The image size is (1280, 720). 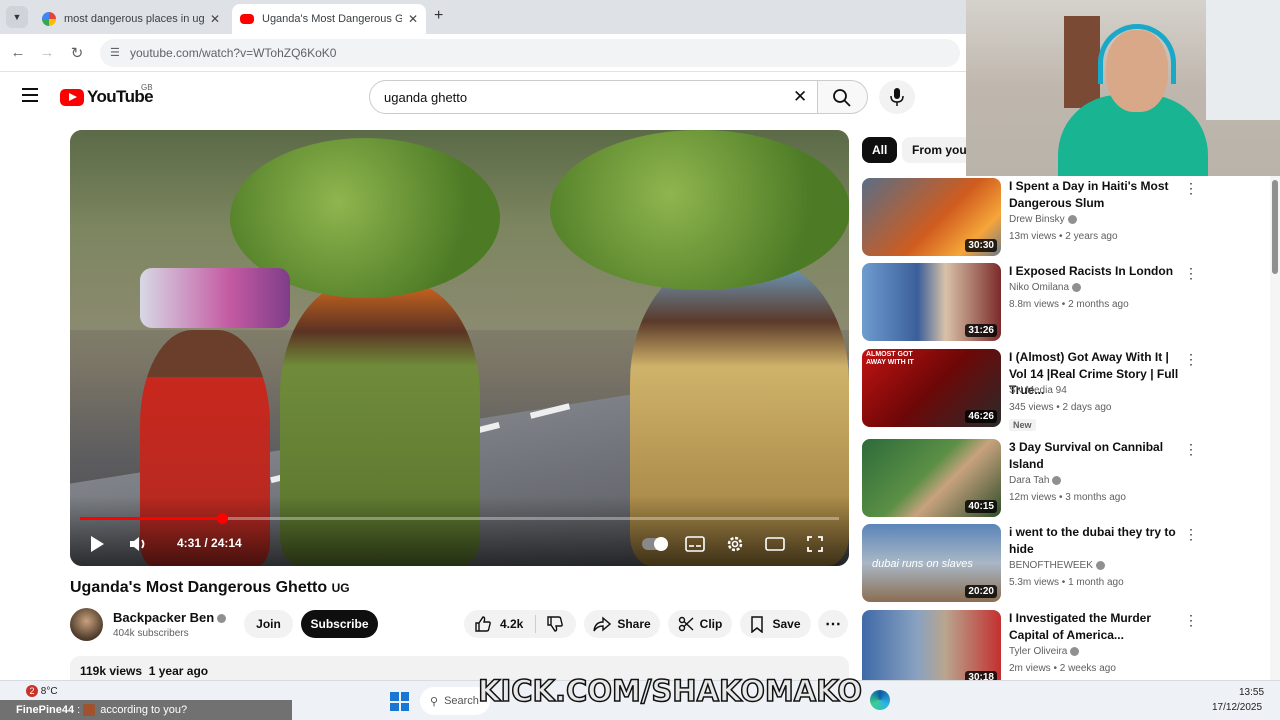 What do you see at coordinates (931, 217) in the screenshot?
I see `video-thumbnail: 30:30` at bounding box center [931, 217].